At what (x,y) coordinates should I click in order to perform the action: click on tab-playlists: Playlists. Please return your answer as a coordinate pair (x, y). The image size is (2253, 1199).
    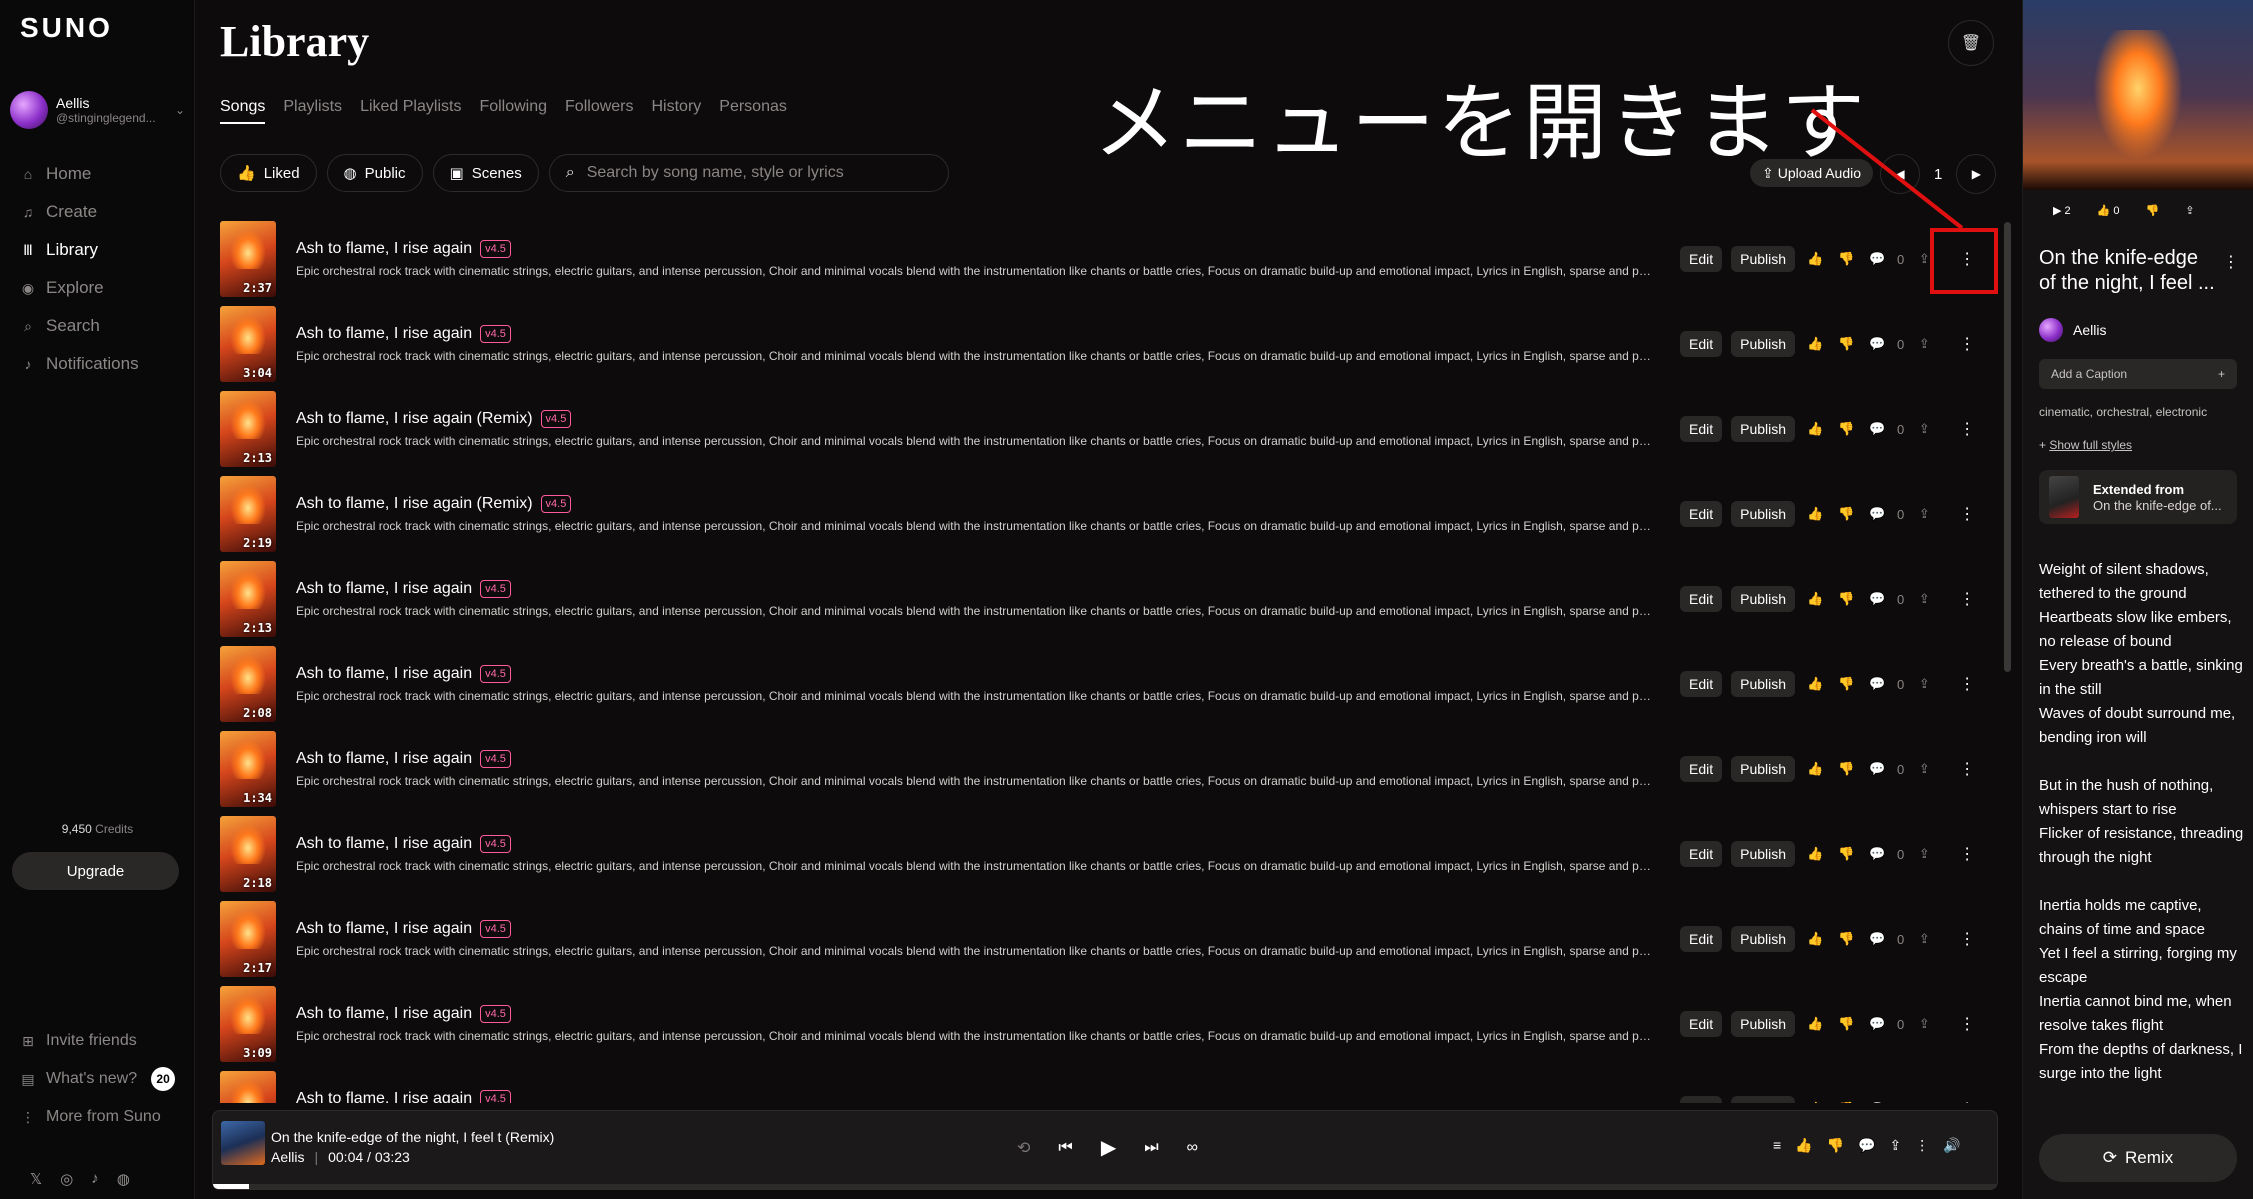
    Looking at the image, I should click on (312, 111).